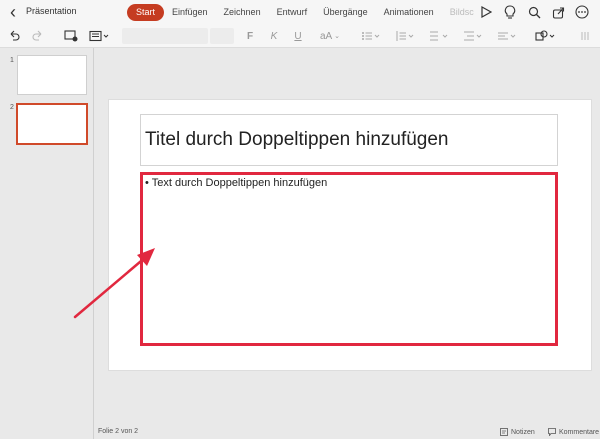  Describe the element at coordinates (13, 12) in the screenshot. I see `back-icon: ‹` at that location.